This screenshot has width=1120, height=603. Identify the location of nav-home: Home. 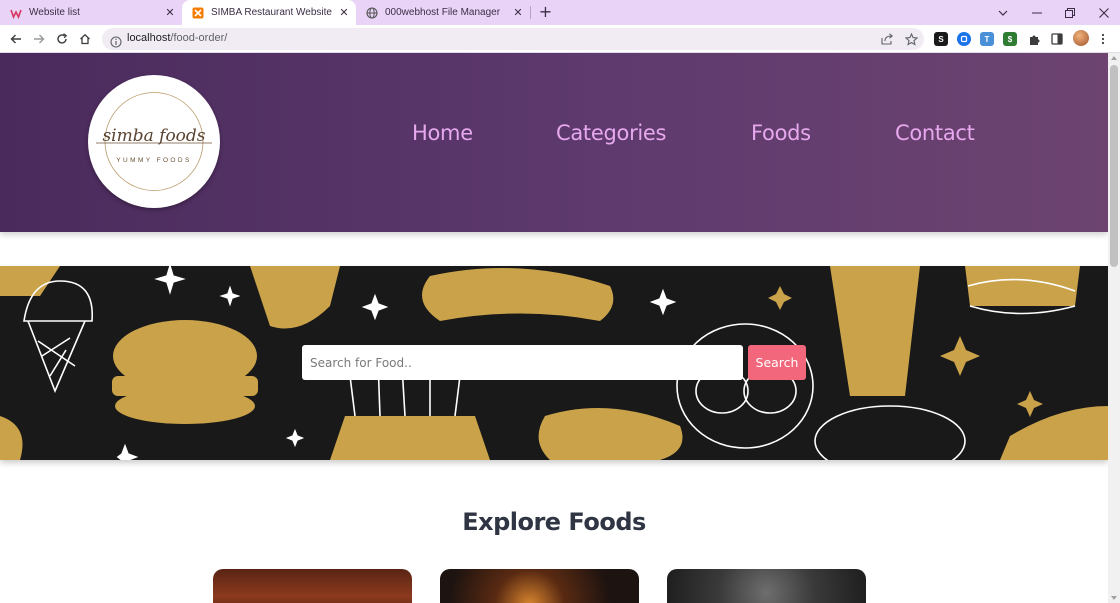
(442, 133).